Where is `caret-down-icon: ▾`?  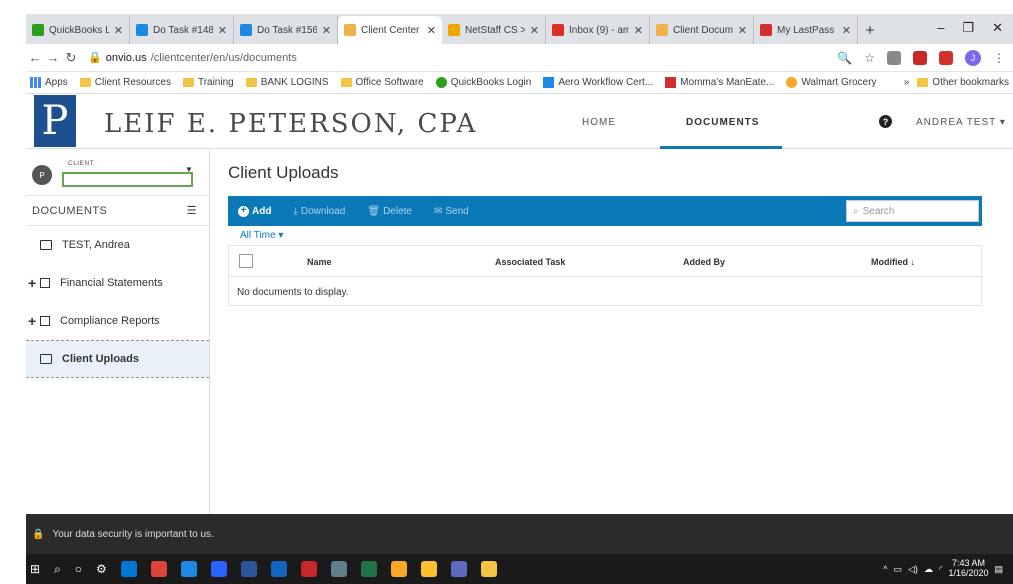
caret-down-icon: ▾ is located at coordinates (281, 235).